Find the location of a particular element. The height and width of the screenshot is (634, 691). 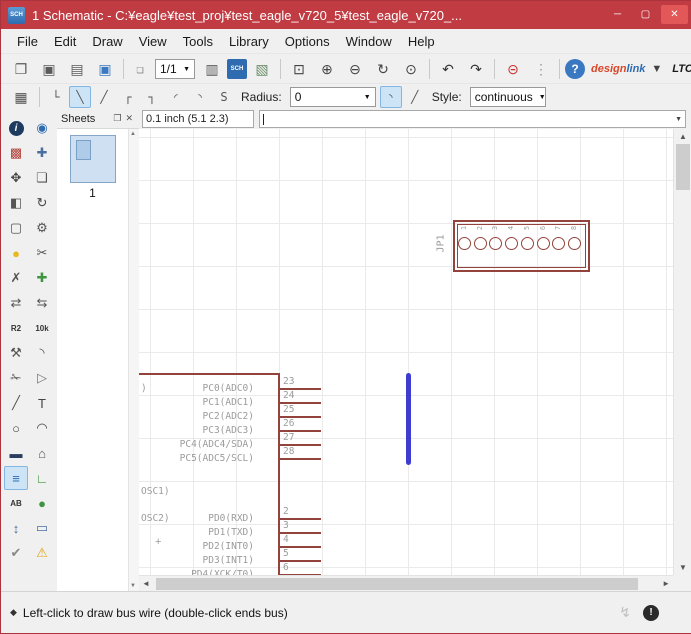

close-button: ✕ is located at coordinates (674, 14).